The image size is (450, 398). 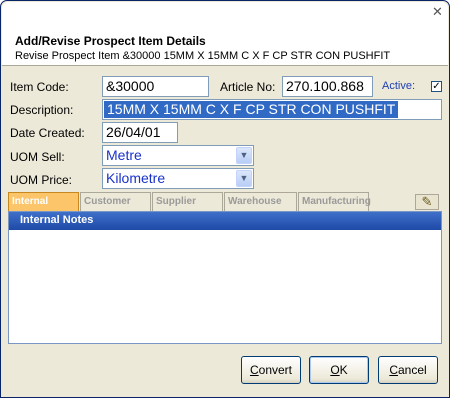 What do you see at coordinates (275, 370) in the screenshot?
I see `convert-label: onvert` at bounding box center [275, 370].